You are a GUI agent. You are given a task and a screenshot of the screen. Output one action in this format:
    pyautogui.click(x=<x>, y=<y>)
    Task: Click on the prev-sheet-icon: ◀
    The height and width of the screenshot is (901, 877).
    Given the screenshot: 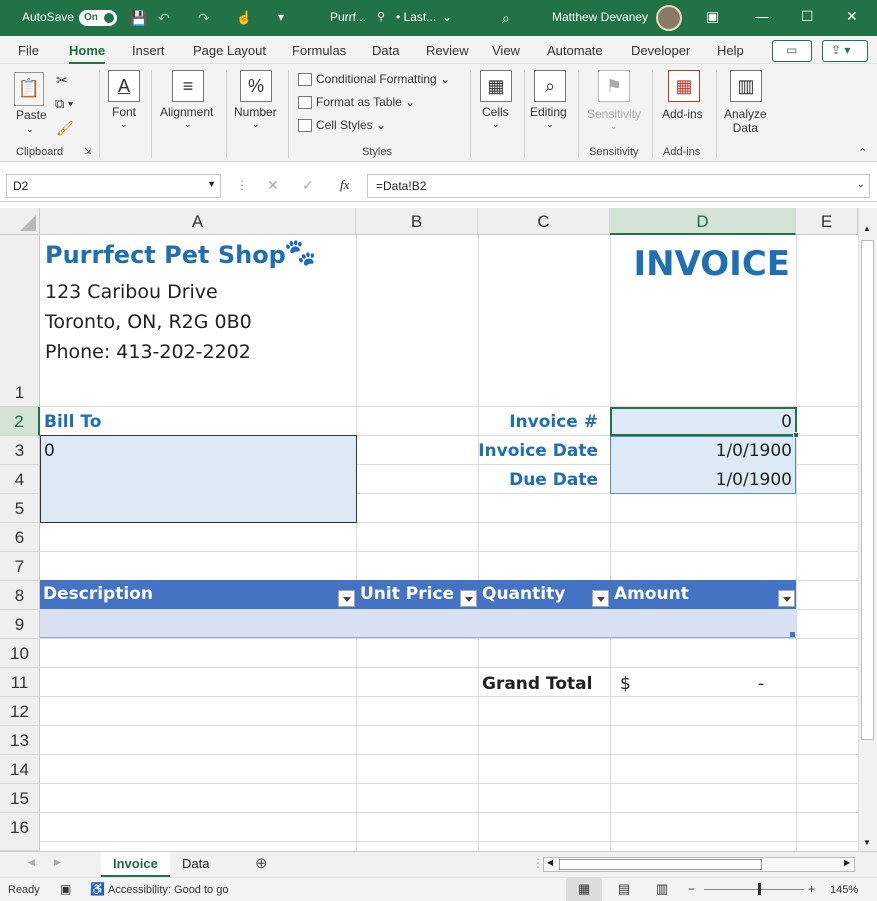 What is the action you would take?
    pyautogui.click(x=31, y=862)
    